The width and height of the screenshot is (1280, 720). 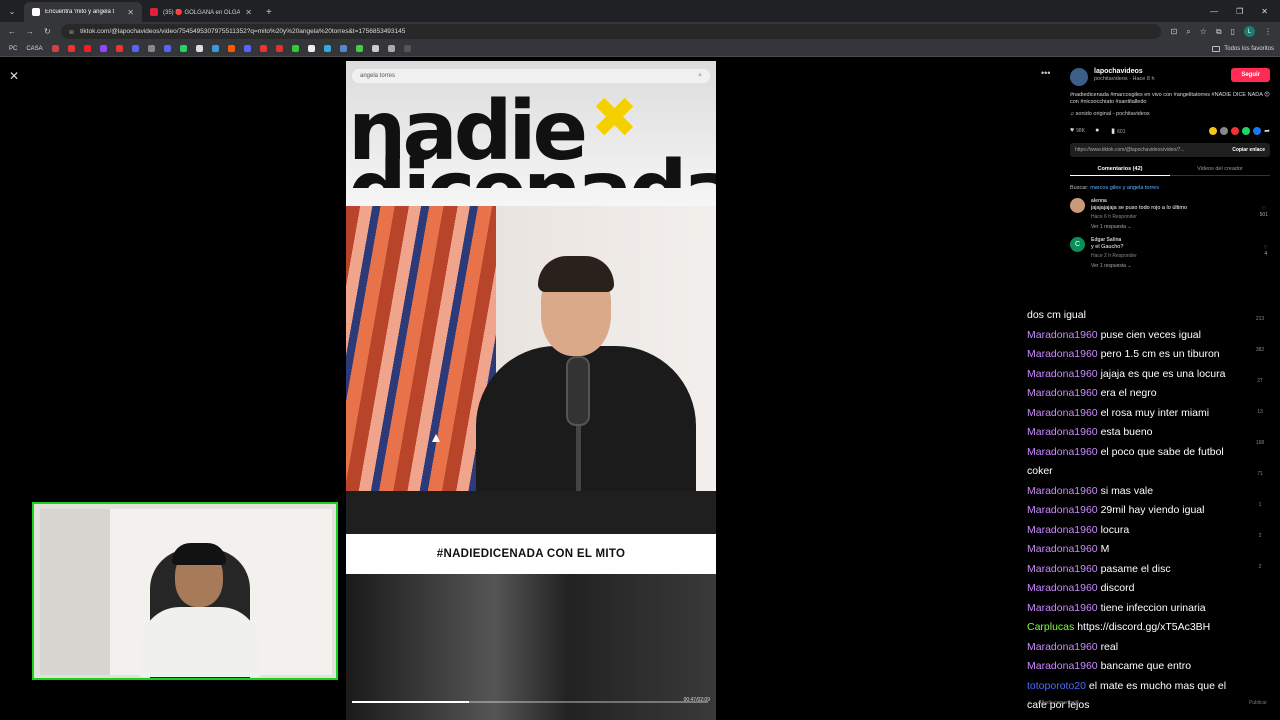 I want to click on author-avatar, so click(x=1079, y=77).